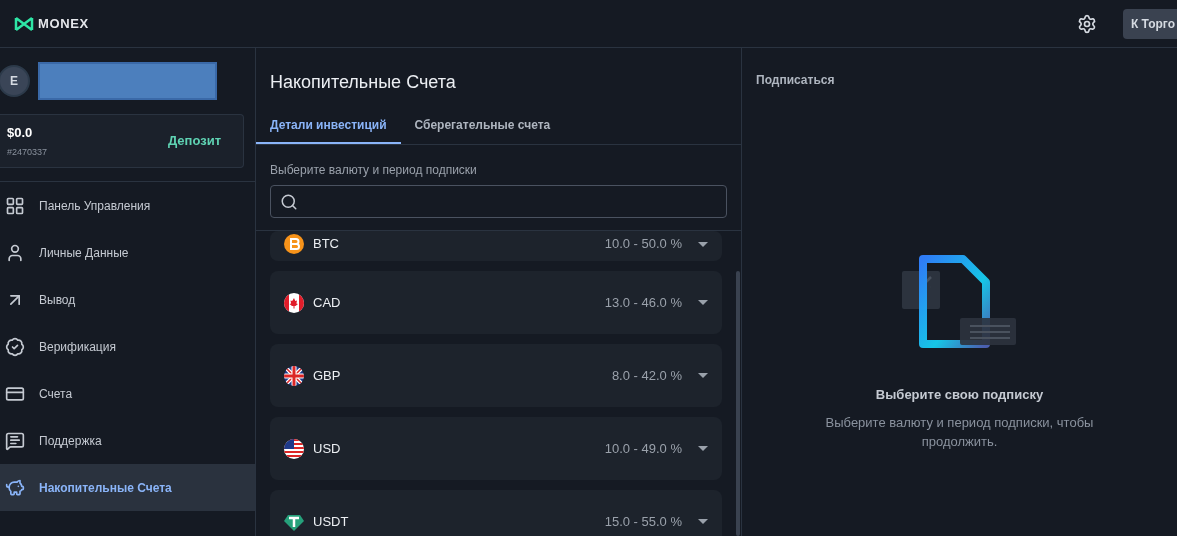 Image resolution: width=1177 pixels, height=536 pixels. I want to click on rate-range: 10.0 - 49.0 %, so click(643, 448).